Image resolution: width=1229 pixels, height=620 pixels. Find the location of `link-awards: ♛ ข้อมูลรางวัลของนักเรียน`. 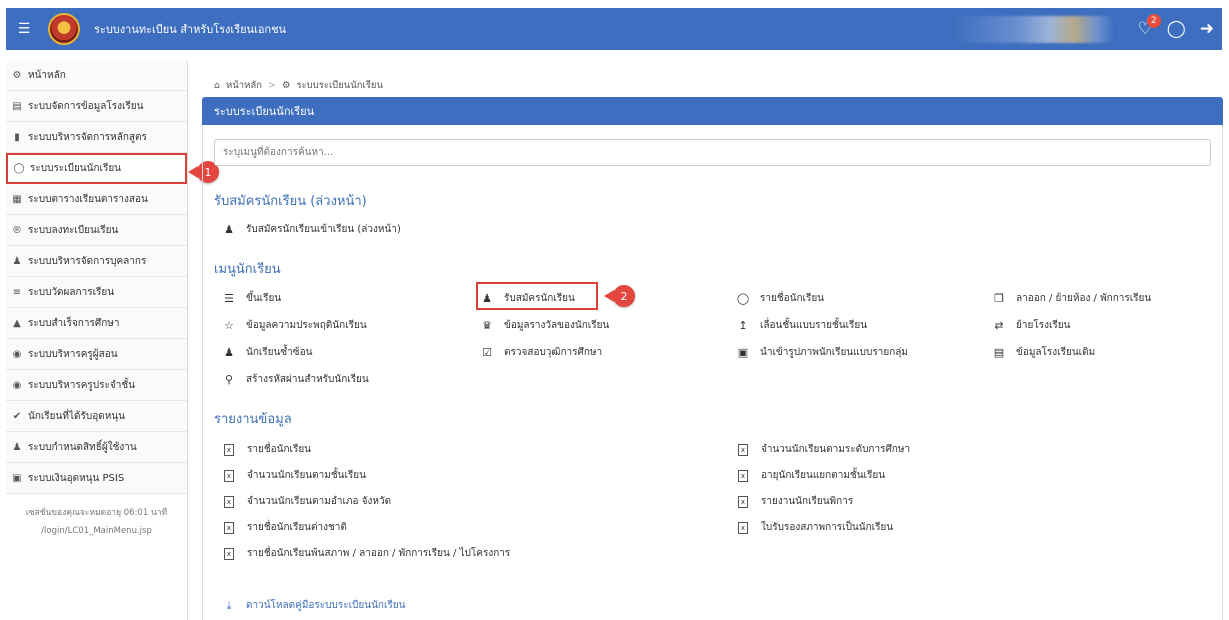

link-awards: ♛ ข้อมูลรางวัลของนักเรียน is located at coordinates (544, 325).